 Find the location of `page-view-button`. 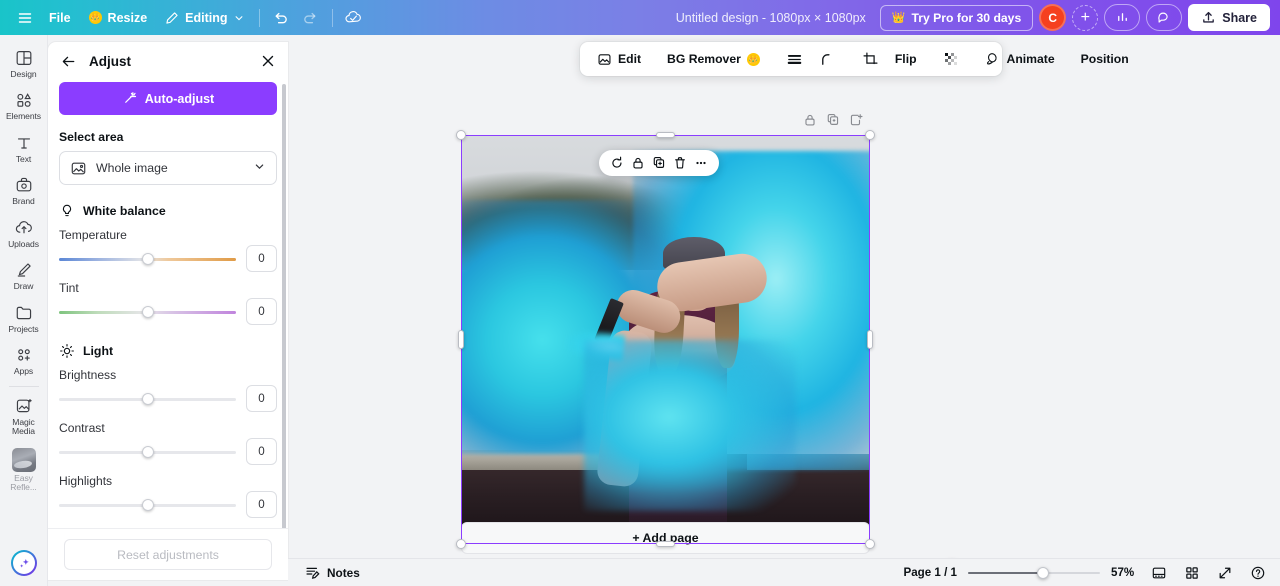

page-view-button is located at coordinates (1159, 573).